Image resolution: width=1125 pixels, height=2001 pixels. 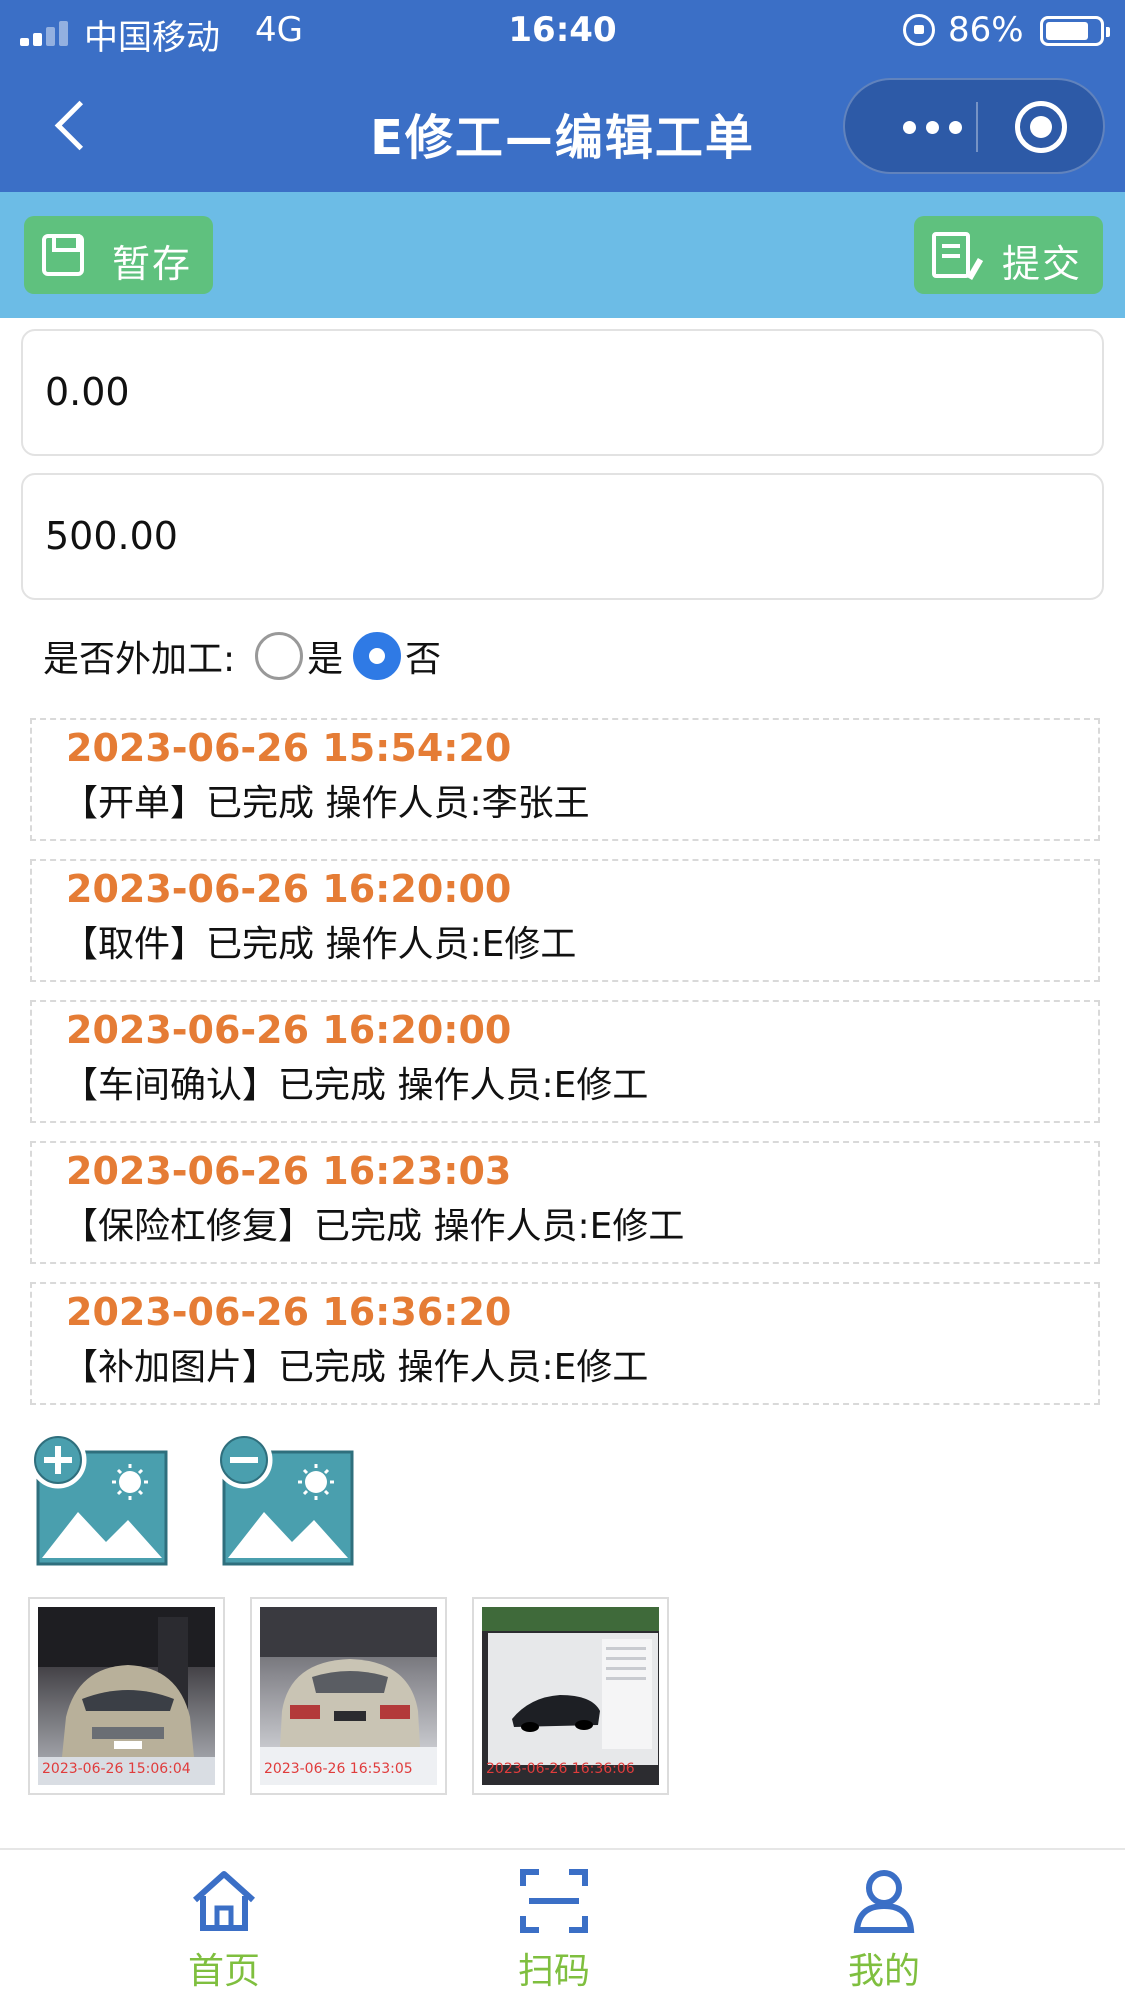 I want to click on log-time: 2023-06-26 16:36:20, so click(x=289, y=1312).